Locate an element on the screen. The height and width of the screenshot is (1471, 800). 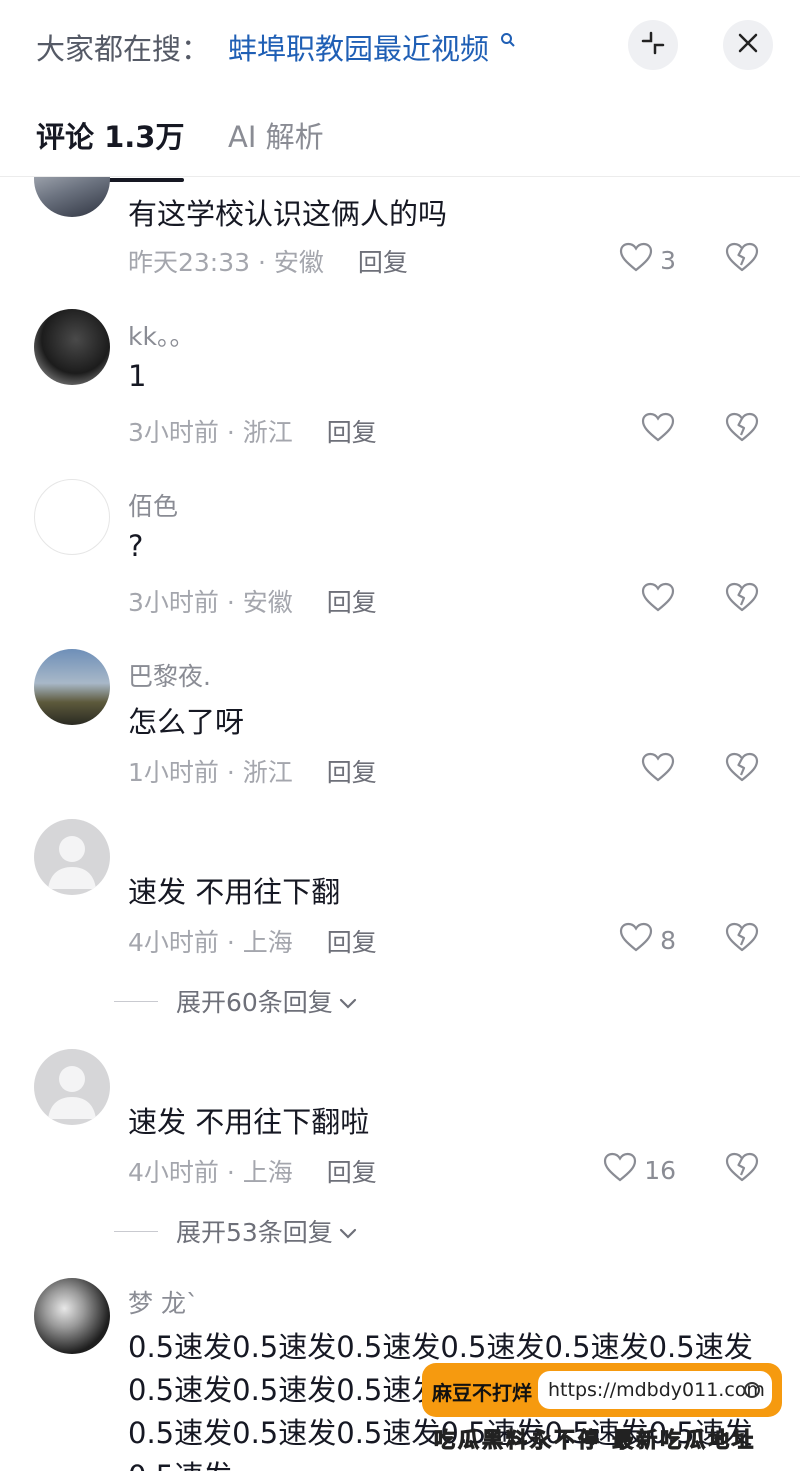
ad-overlay: 麻豆不打烊 https://mdbdy011.com is located at coordinates (602, 1390).